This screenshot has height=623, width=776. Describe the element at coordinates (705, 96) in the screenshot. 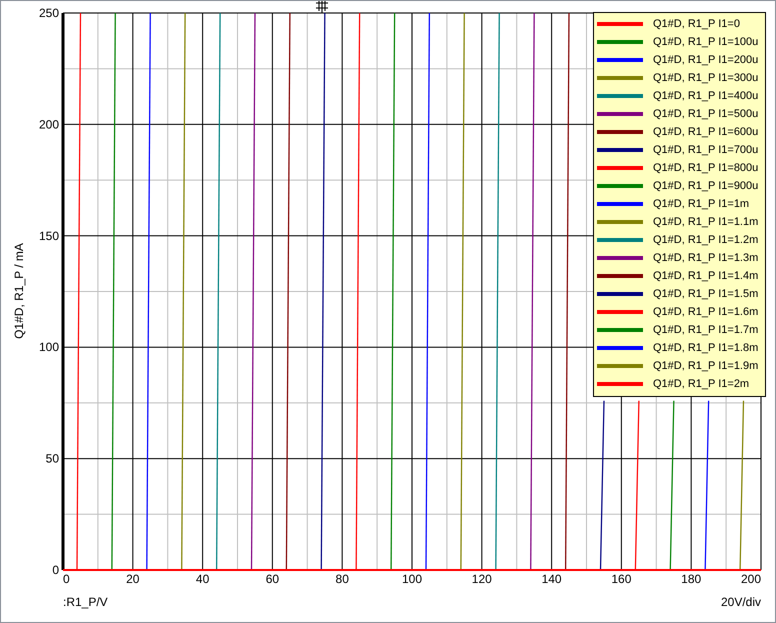

I see `legend-label: Q1#D, R1_P I1=400u` at that location.